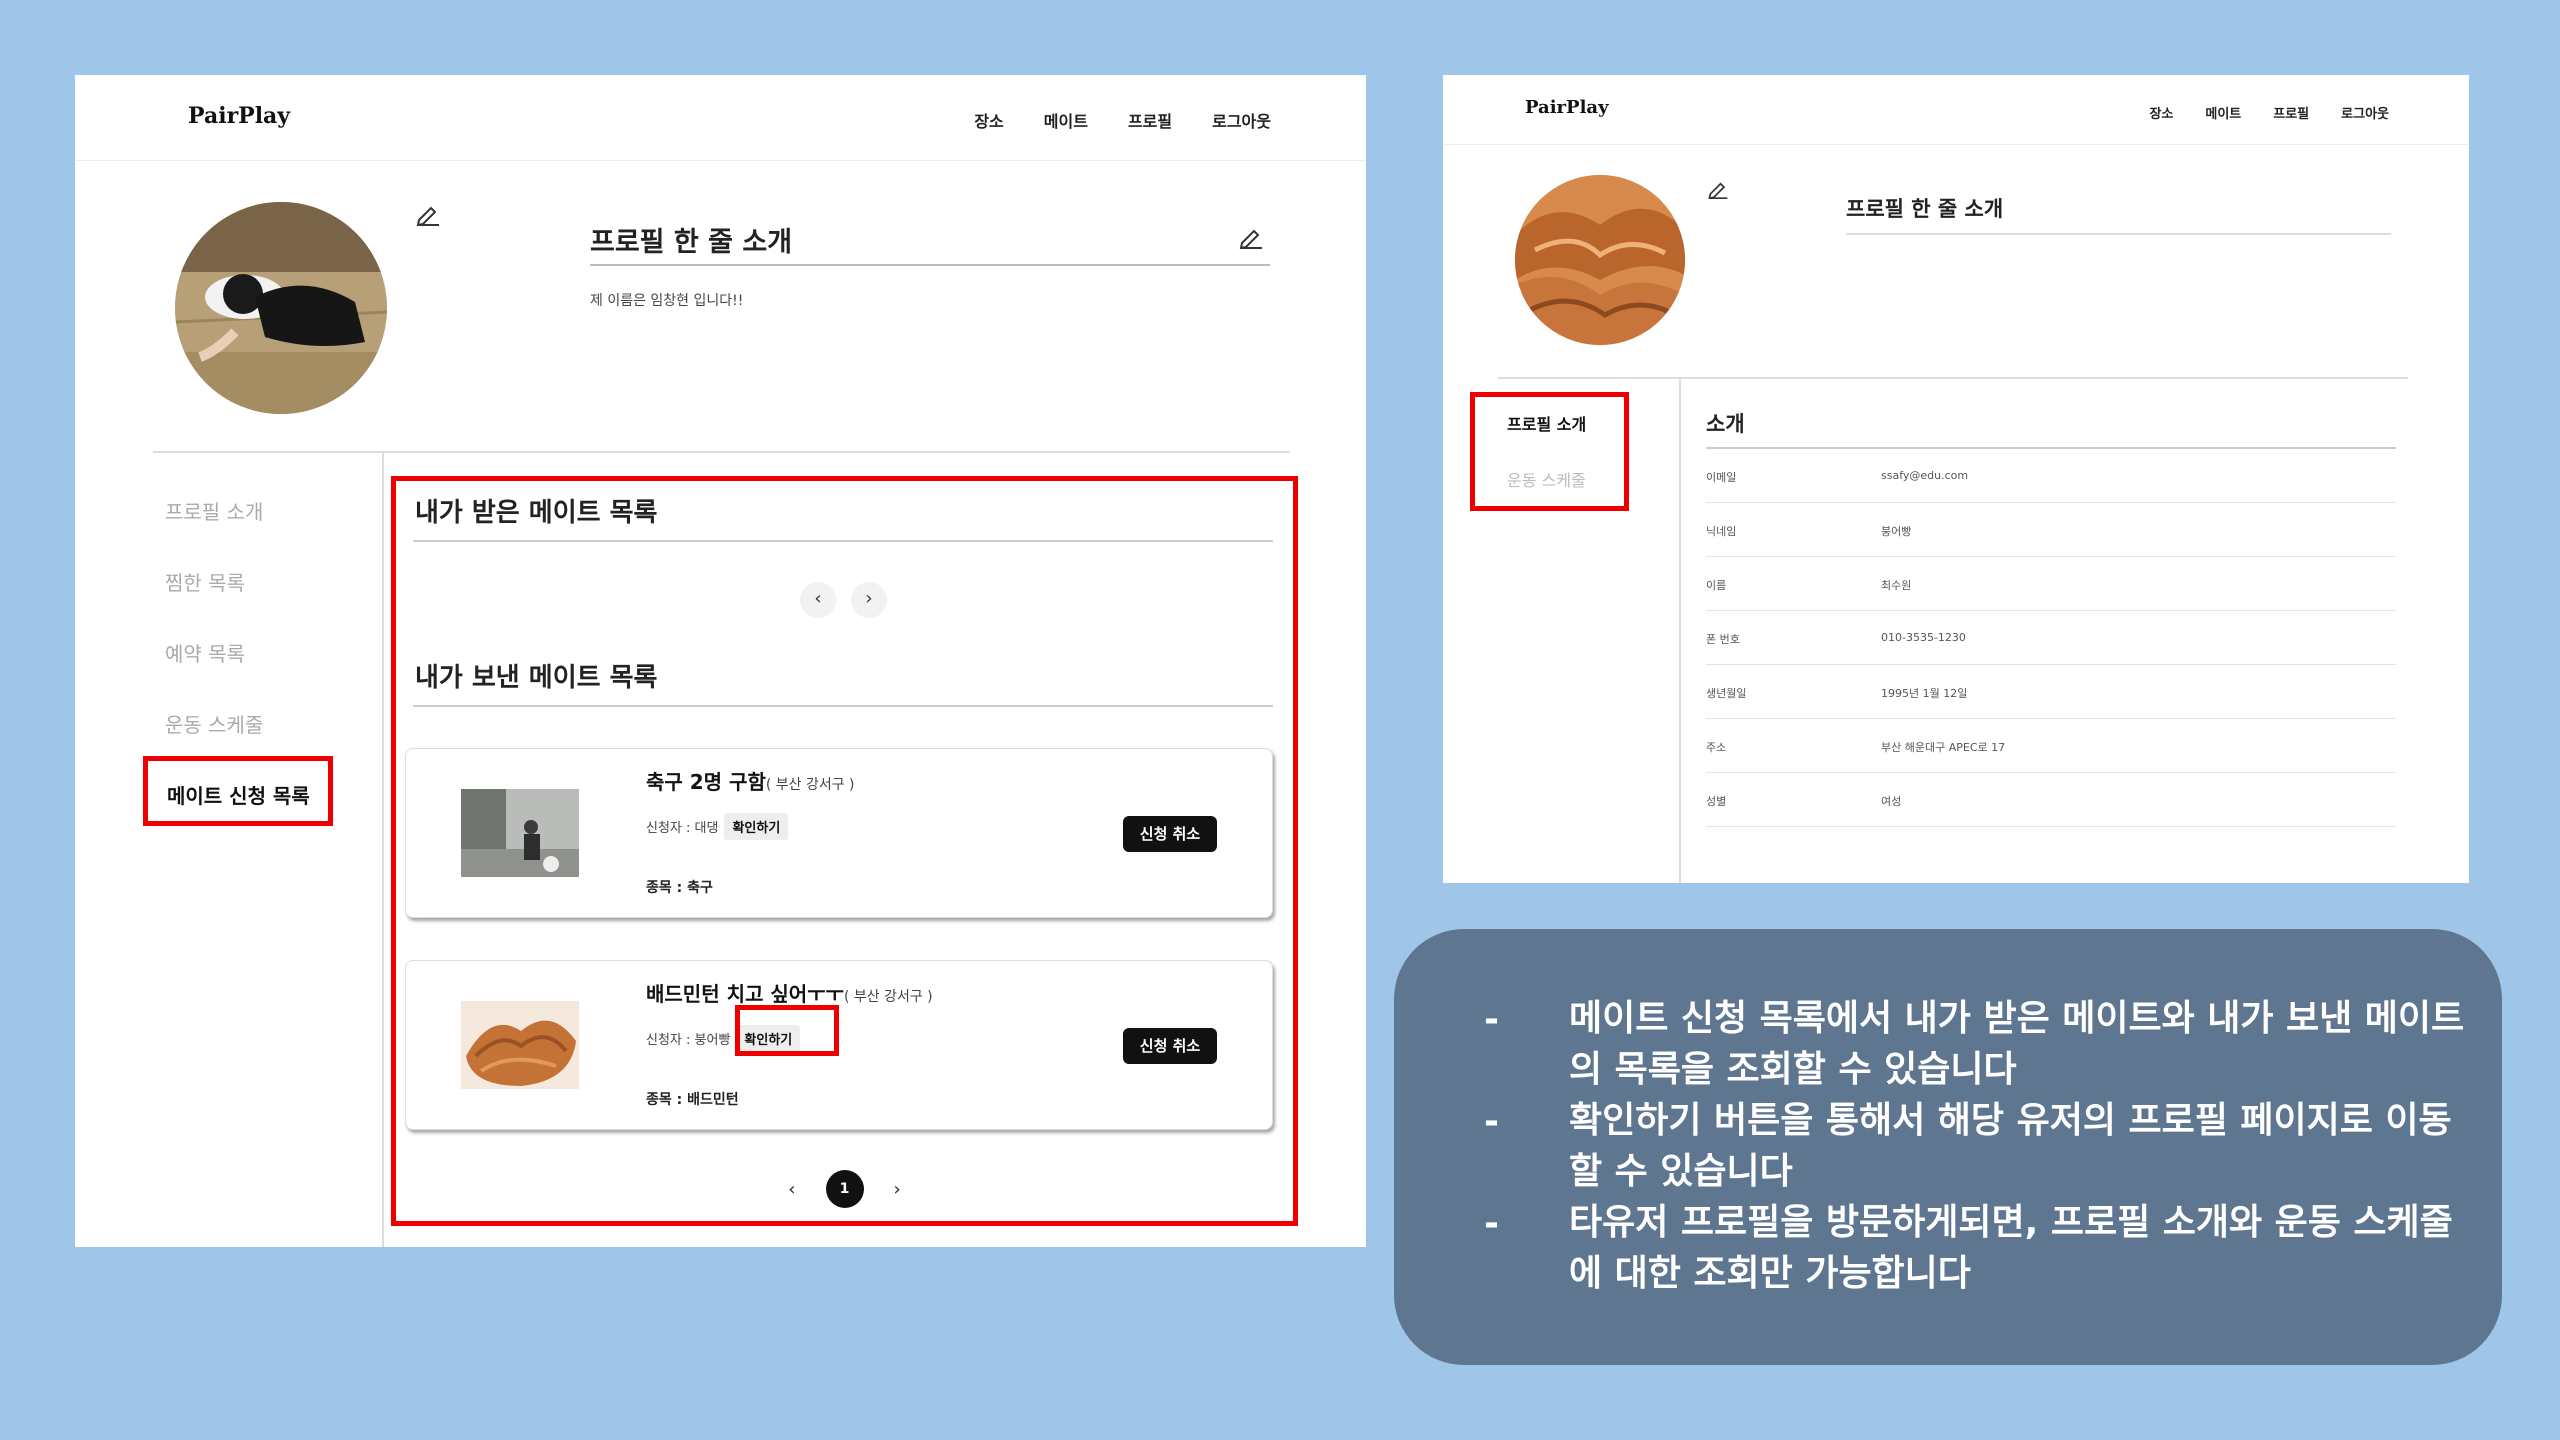 The image size is (2560, 1440). Describe the element at coordinates (1725, 424) in the screenshot. I see `info-title: 소개` at that location.